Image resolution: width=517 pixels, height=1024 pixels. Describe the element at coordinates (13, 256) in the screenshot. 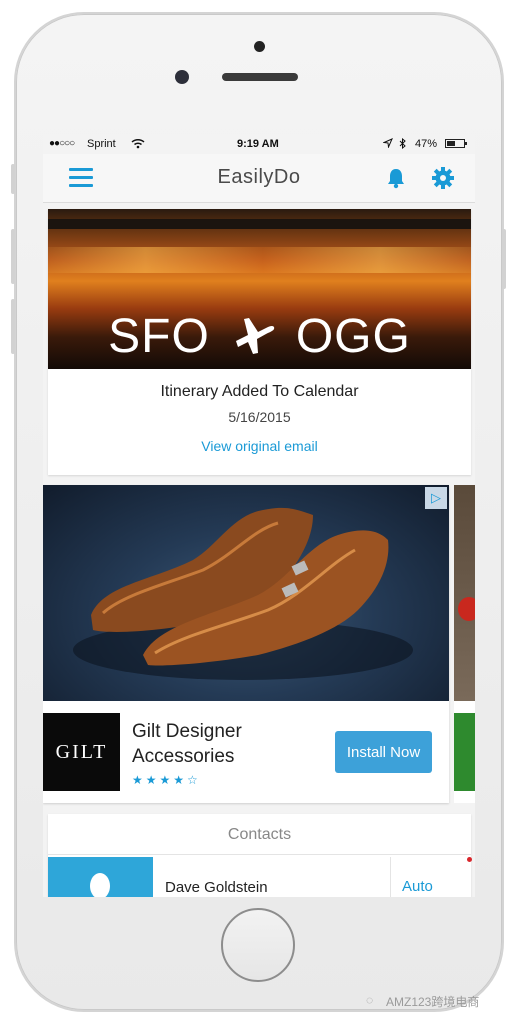

I see `volume-up-button` at that location.